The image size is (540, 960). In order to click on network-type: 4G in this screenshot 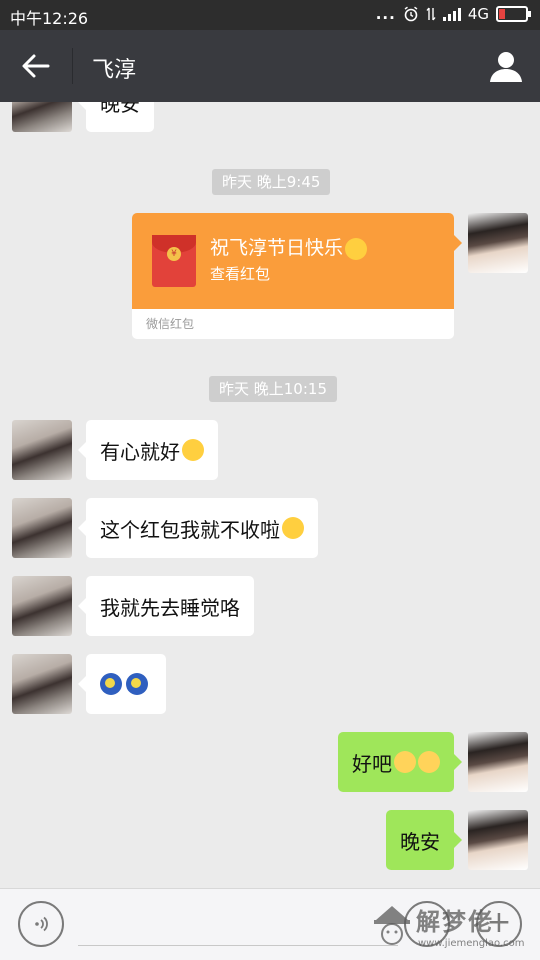, I will do `click(478, 14)`.